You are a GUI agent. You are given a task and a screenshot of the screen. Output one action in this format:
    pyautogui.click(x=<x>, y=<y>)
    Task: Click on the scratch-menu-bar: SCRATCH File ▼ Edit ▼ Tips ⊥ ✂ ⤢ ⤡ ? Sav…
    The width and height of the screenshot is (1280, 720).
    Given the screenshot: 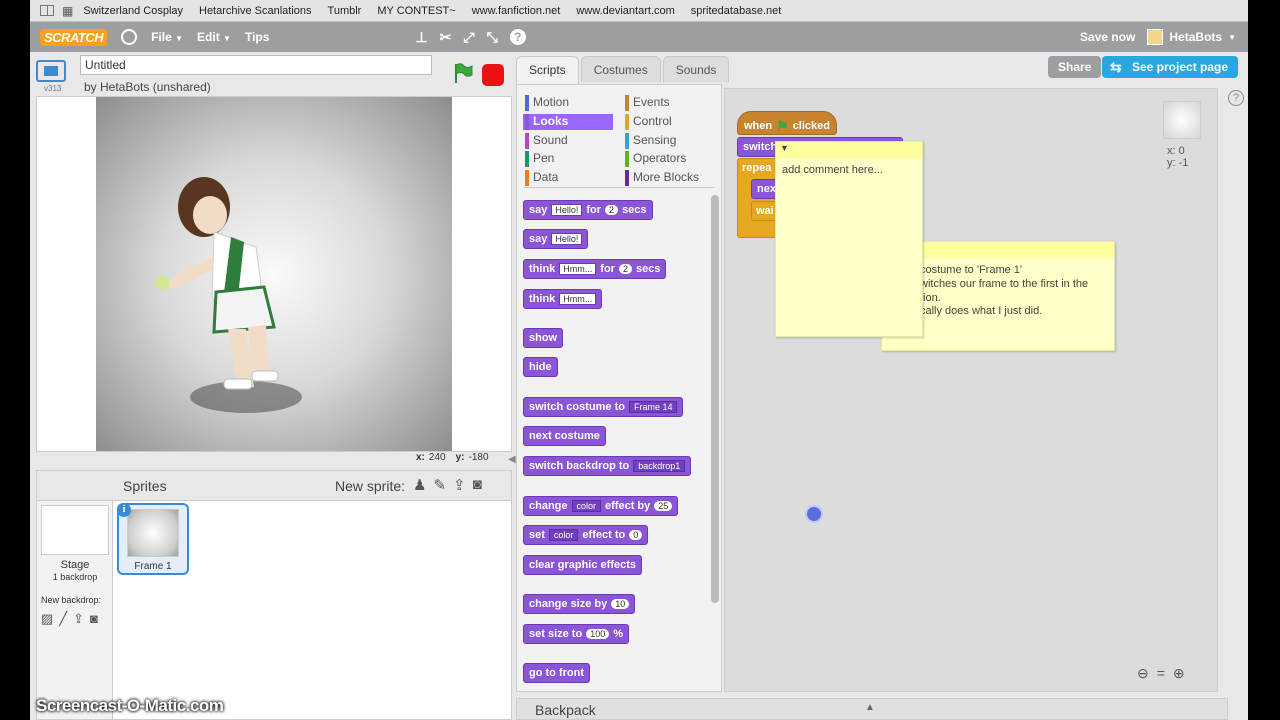 What is the action you would take?
    pyautogui.click(x=639, y=37)
    